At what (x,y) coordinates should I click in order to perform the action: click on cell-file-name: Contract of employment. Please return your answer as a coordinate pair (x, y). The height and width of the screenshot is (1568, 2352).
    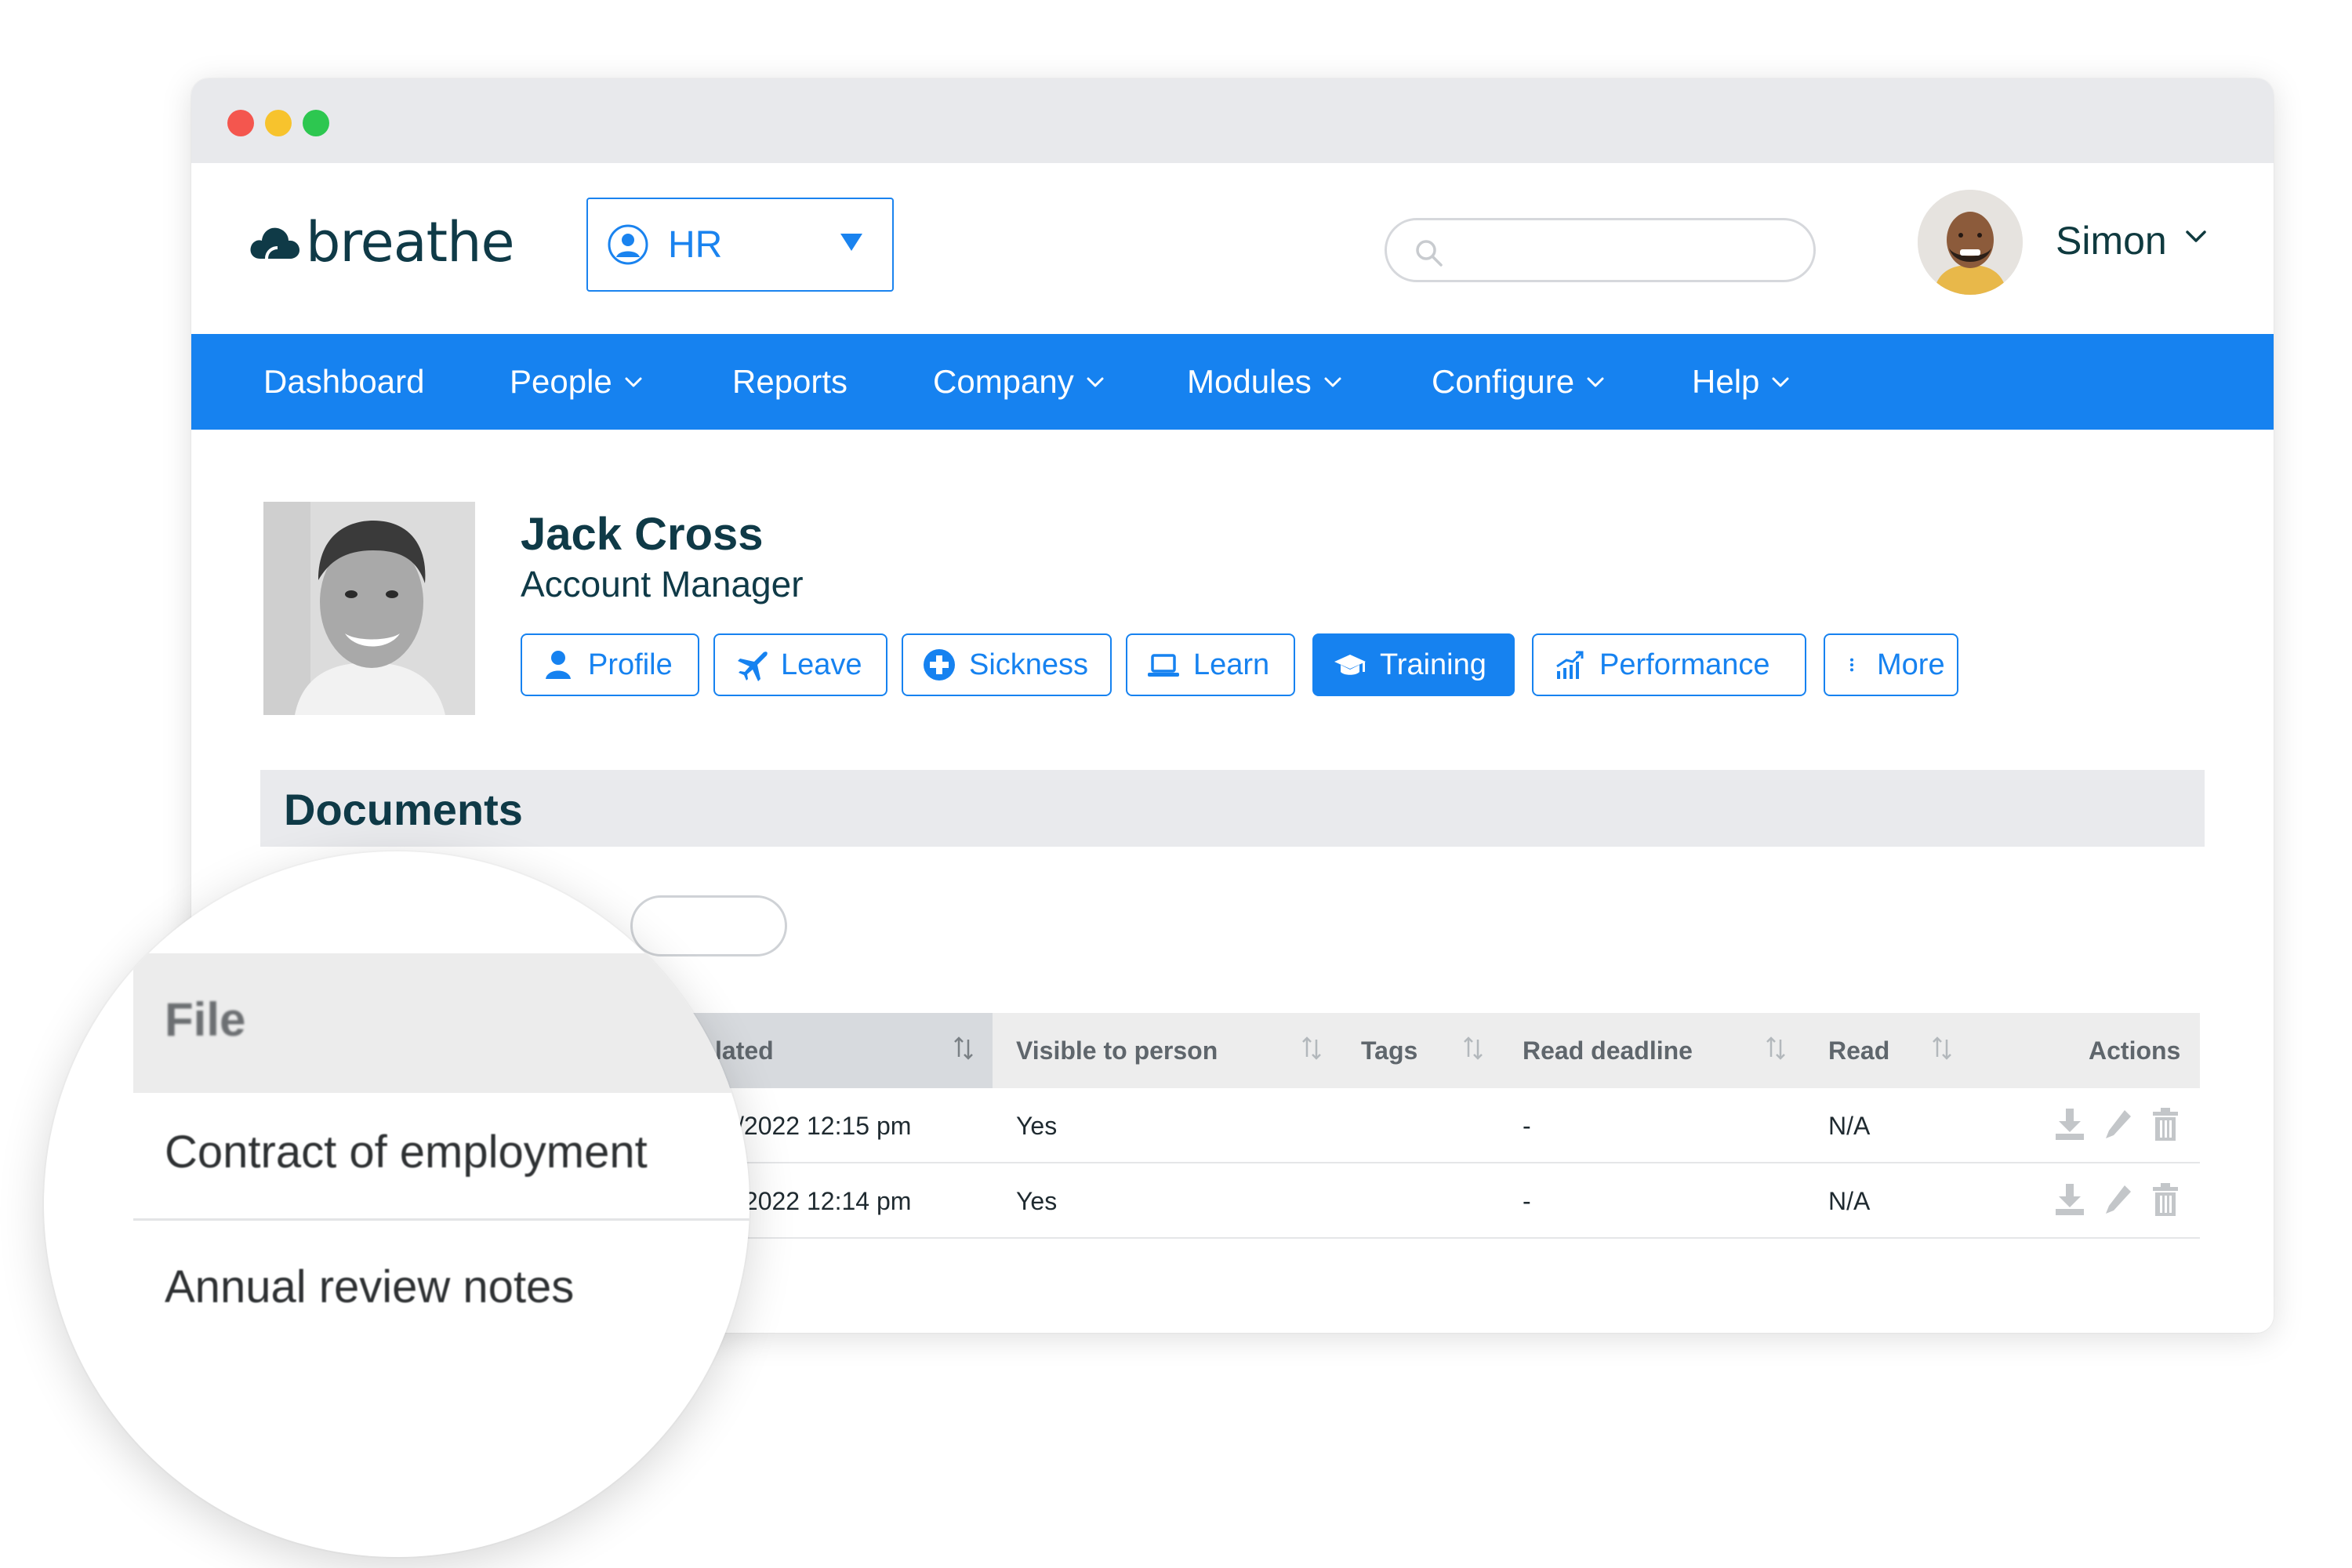
    Looking at the image, I should click on (406, 1152).